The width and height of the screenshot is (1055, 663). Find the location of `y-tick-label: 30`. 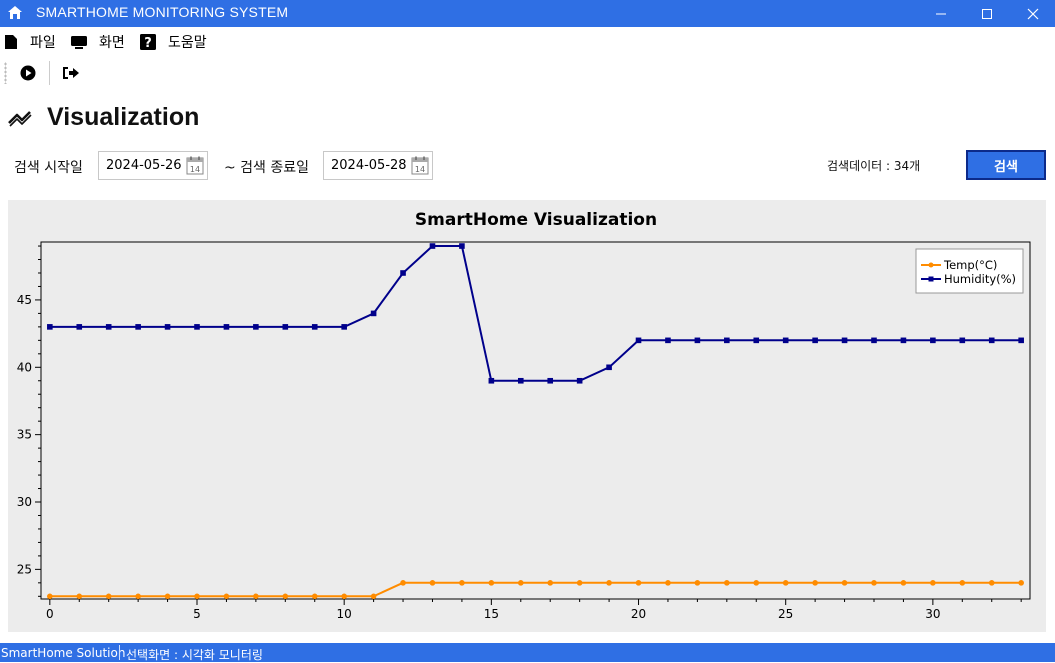

y-tick-label: 30 is located at coordinates (24, 502).